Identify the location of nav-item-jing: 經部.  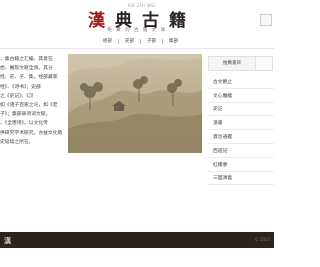
(107, 41).